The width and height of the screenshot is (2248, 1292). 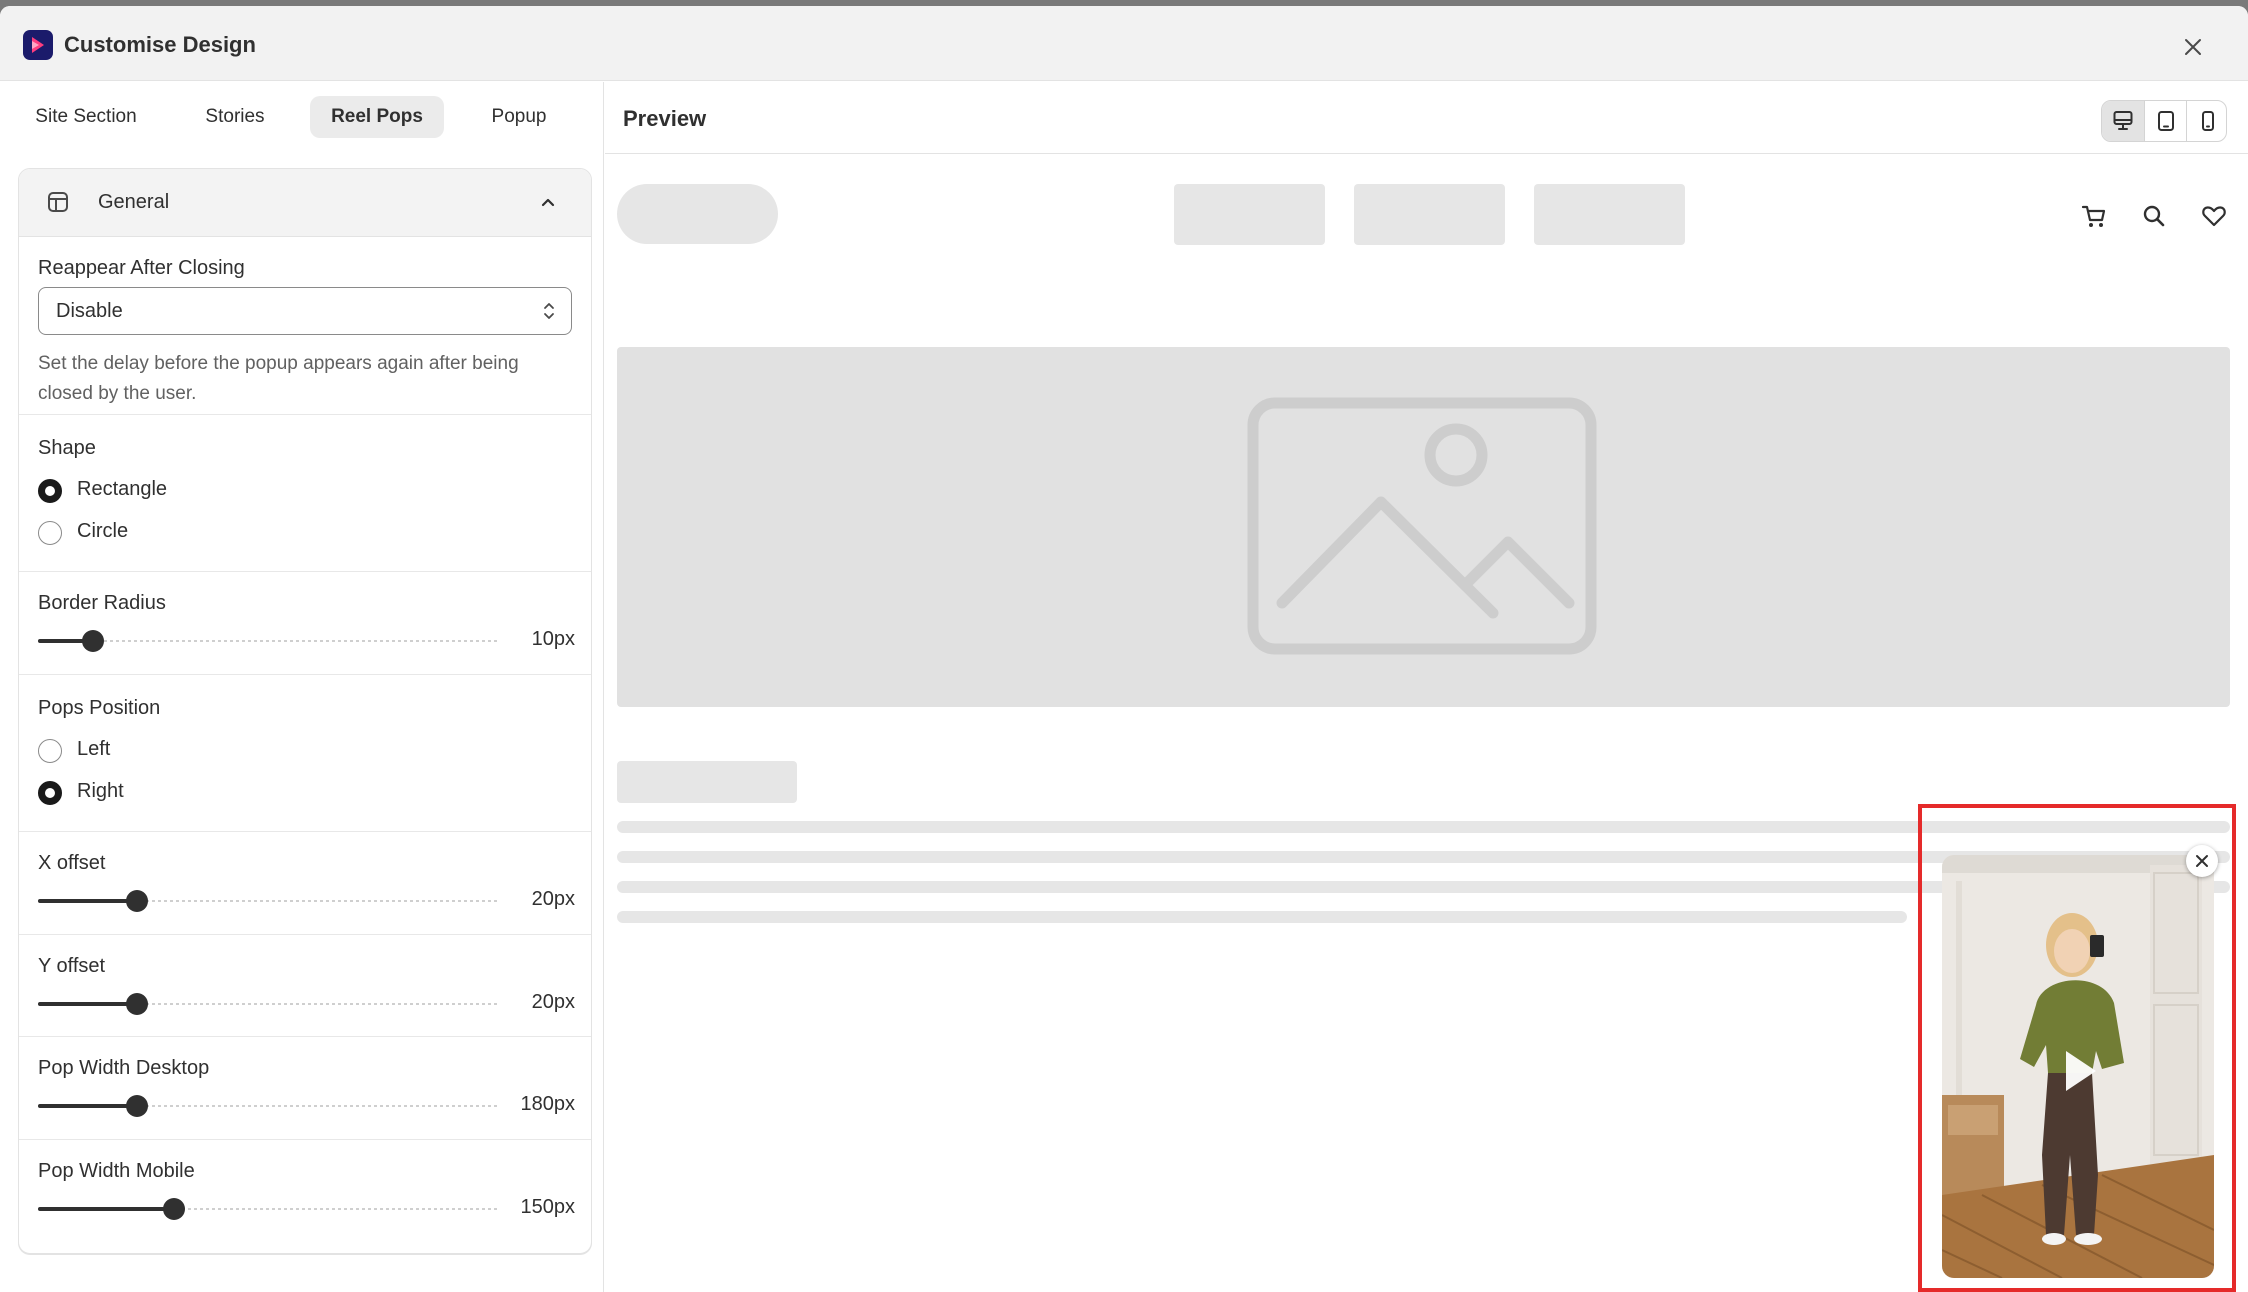 What do you see at coordinates (99, 708) in the screenshot?
I see `pops-position-label: Pops Position` at bounding box center [99, 708].